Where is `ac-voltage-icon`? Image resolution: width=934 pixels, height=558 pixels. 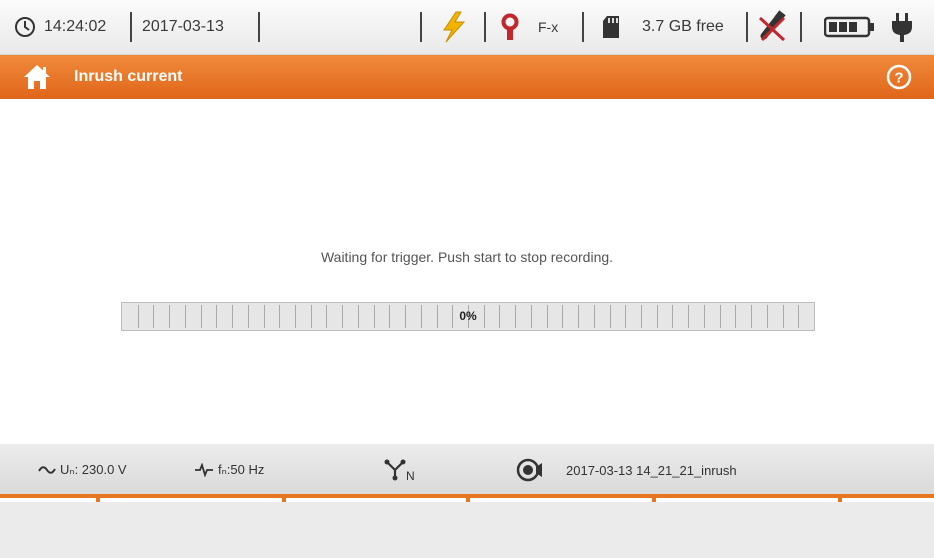 ac-voltage-icon is located at coordinates (47, 470).